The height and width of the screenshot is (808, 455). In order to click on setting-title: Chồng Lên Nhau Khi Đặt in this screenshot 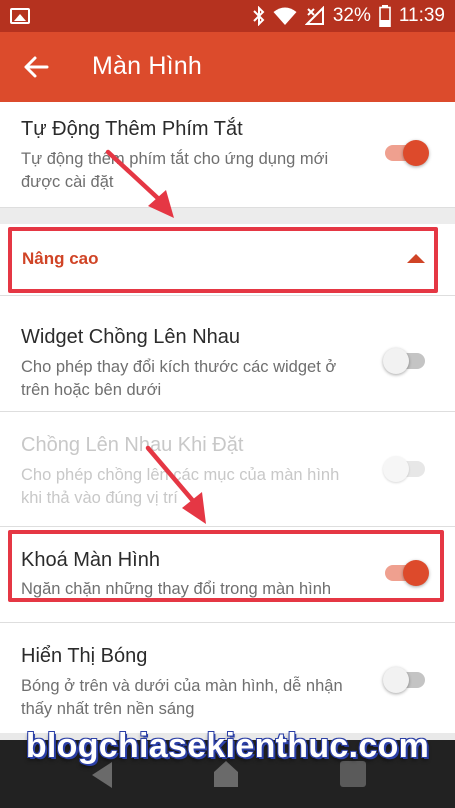, I will do `click(132, 445)`.